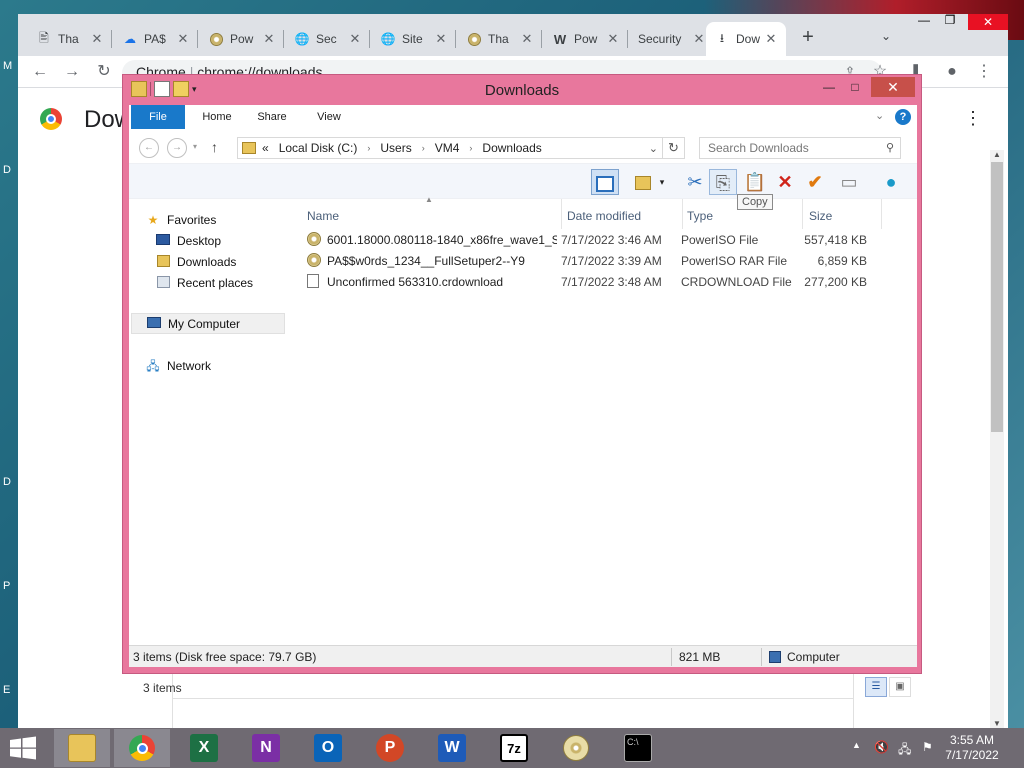  Describe the element at coordinates (395, 148) in the screenshot. I see `breadcrumb-item: Users` at that location.